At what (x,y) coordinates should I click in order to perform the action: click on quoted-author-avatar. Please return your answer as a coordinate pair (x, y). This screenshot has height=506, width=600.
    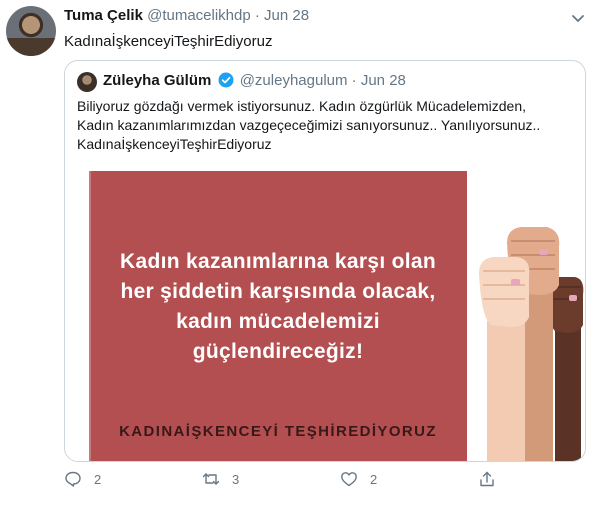
    Looking at the image, I should click on (87, 82).